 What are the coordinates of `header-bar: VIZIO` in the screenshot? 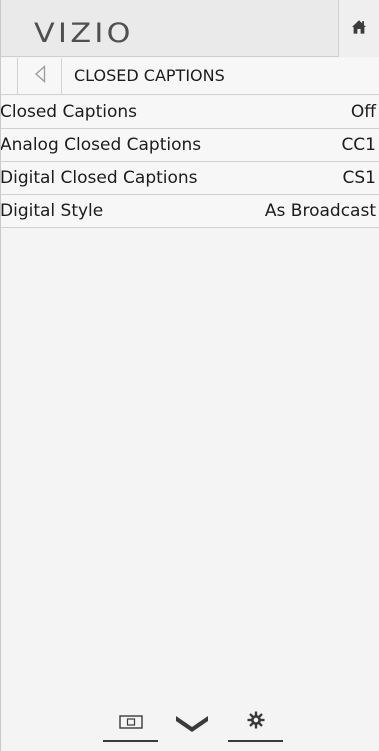 It's located at (189, 28).